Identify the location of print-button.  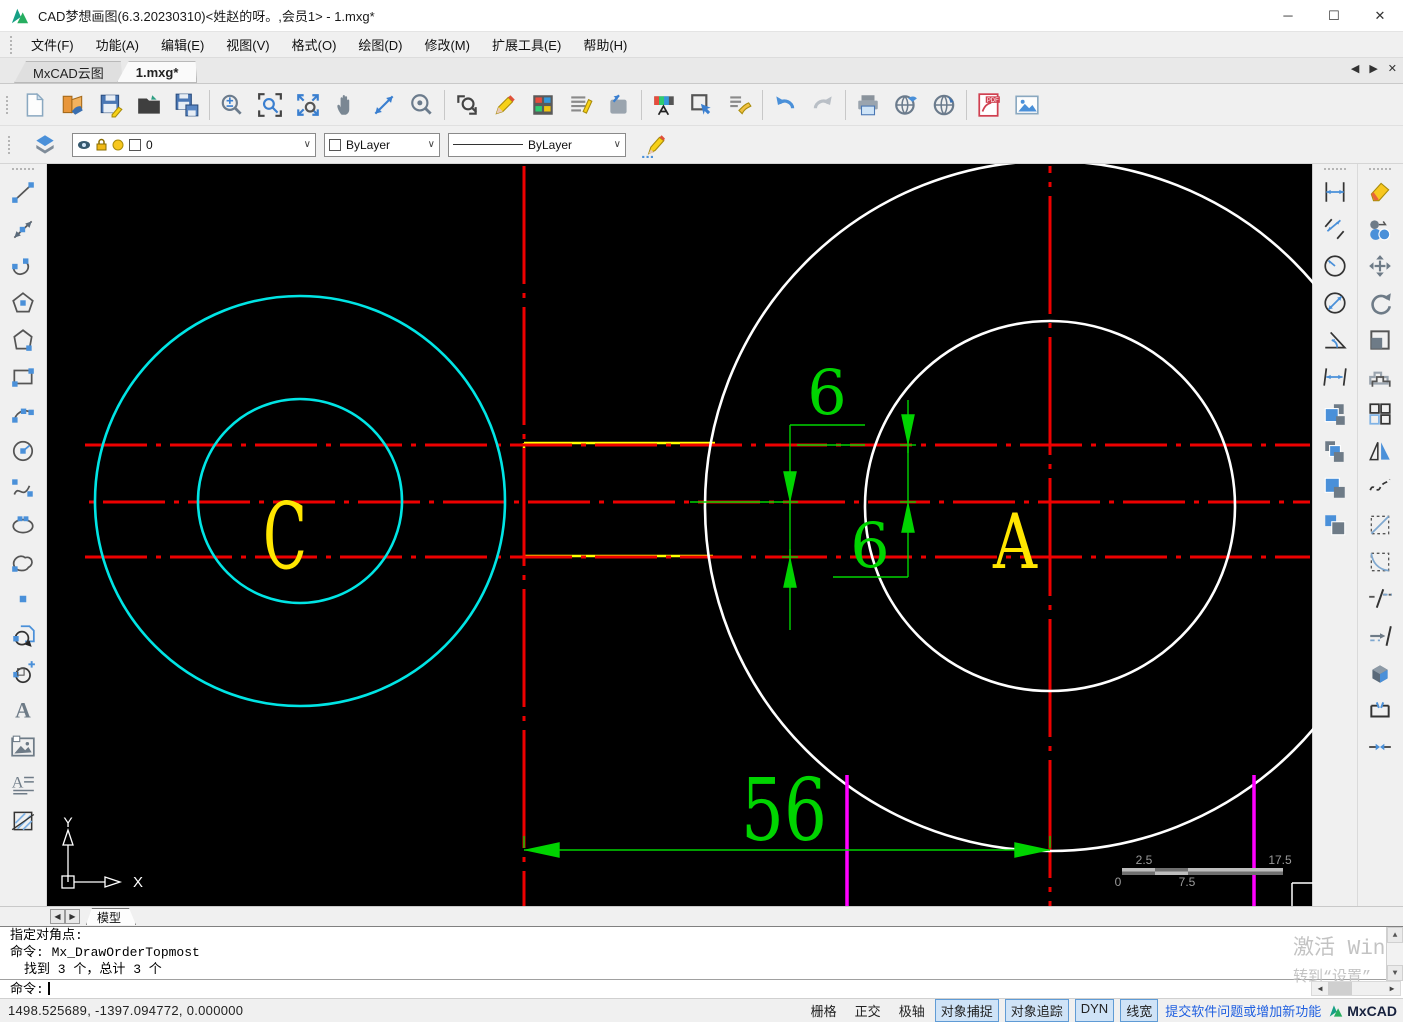
(868, 105).